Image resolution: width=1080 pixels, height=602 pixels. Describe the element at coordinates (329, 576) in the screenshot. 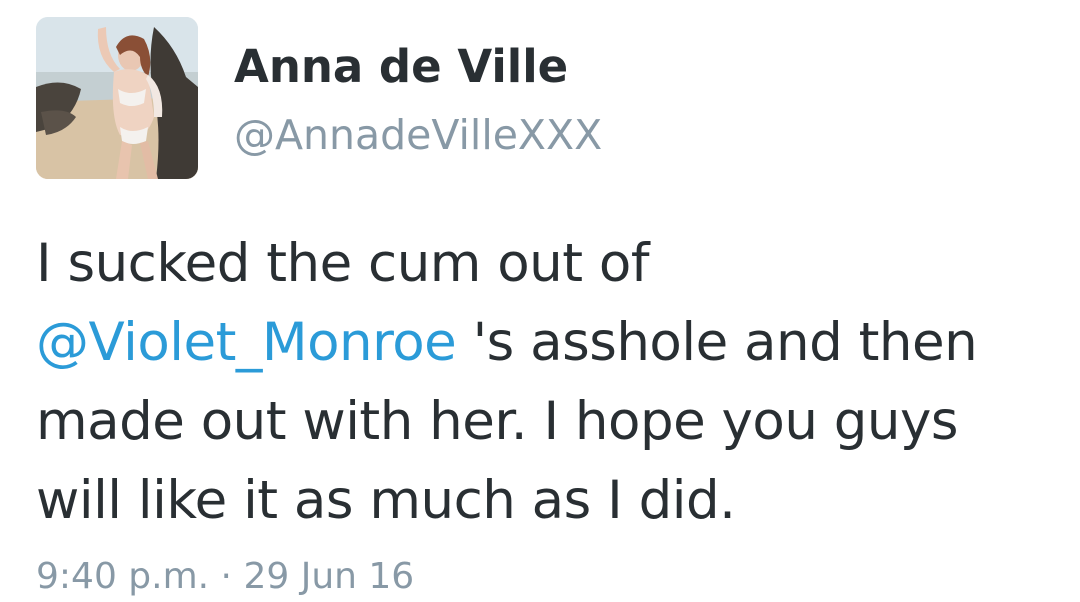

I see `tweet-date: 29 Jun 16` at that location.